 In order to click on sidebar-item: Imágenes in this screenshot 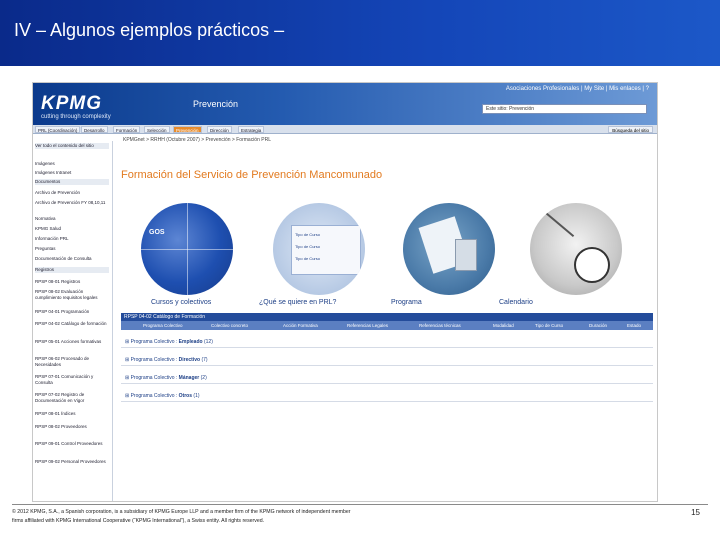, I will do `click(72, 164)`.